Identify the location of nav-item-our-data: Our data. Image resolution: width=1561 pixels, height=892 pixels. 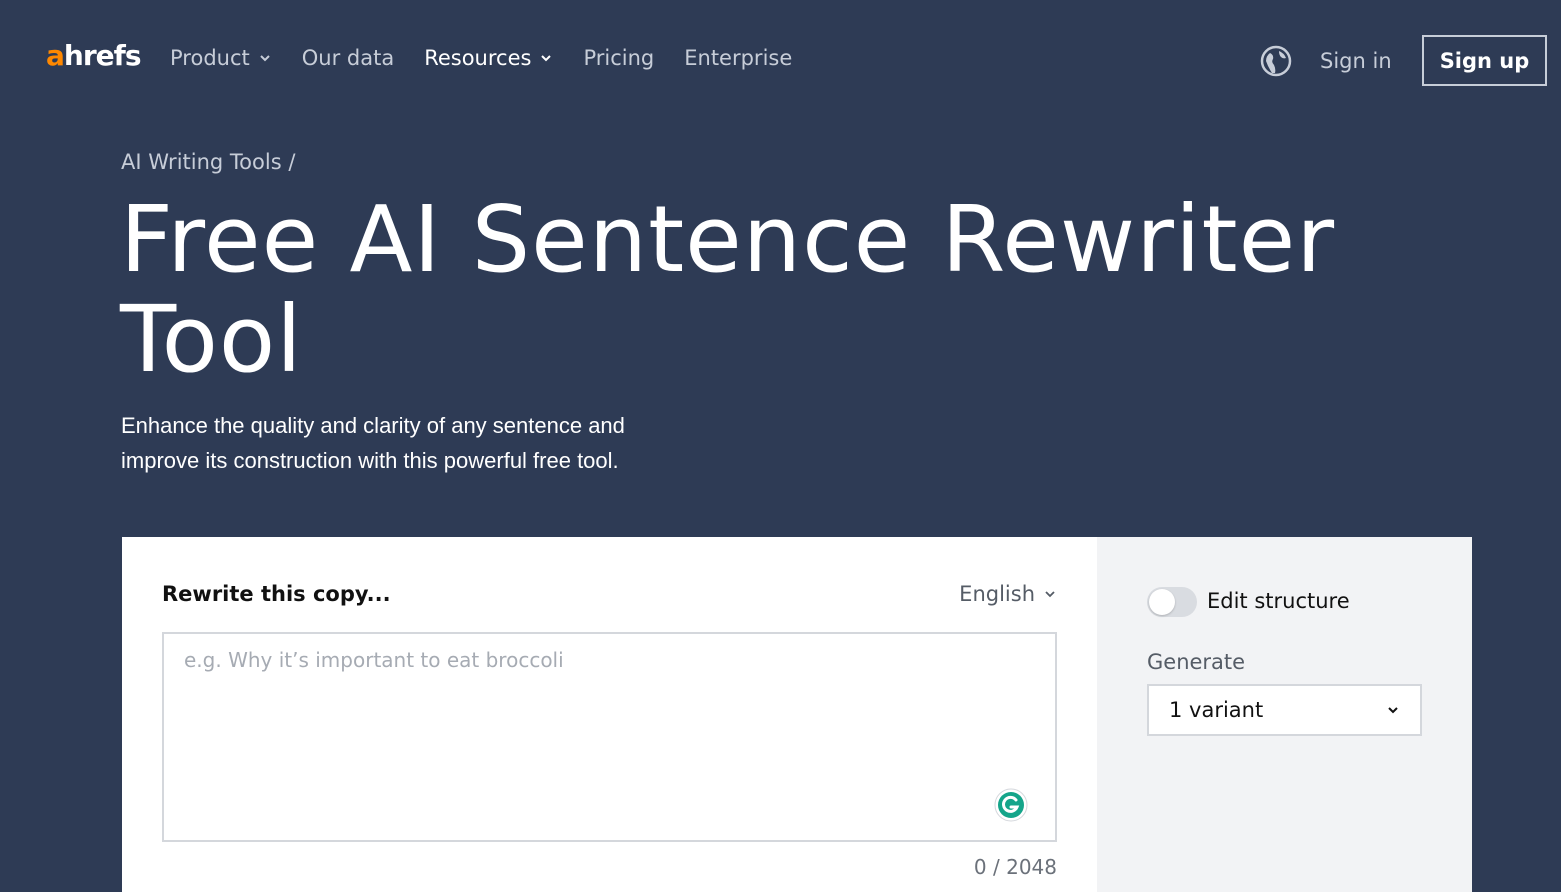
(348, 58).